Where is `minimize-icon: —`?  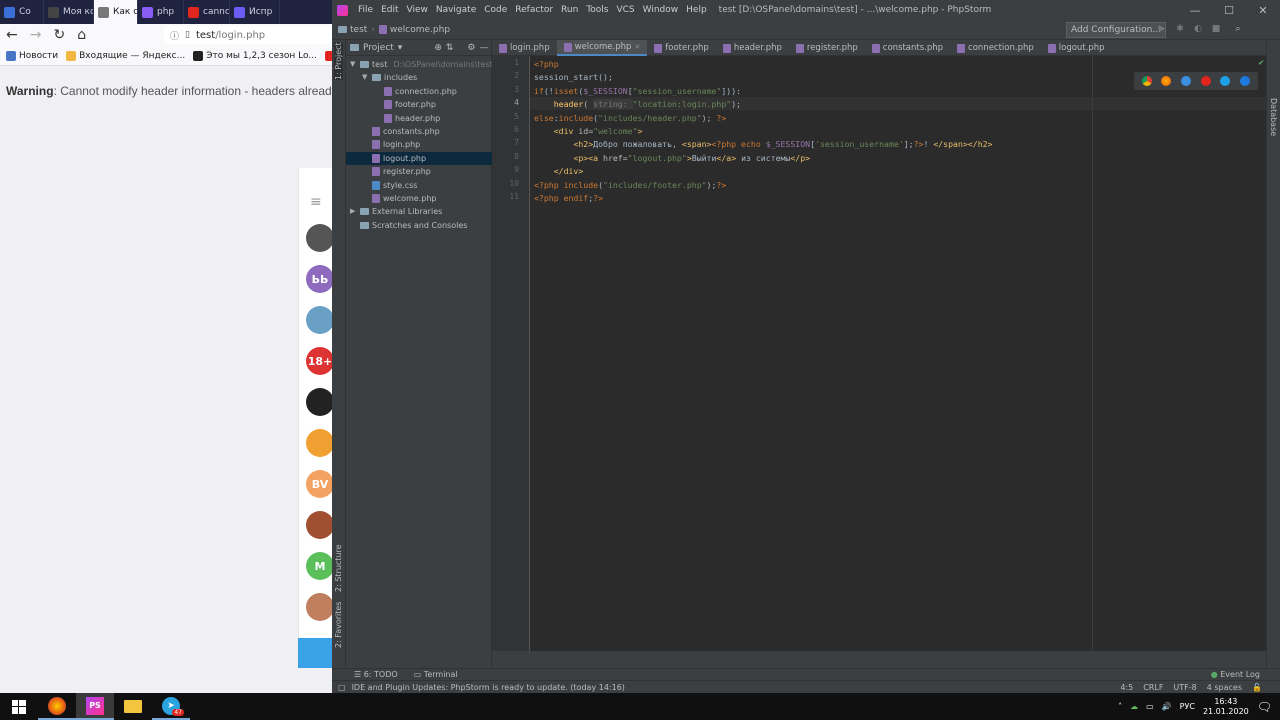
minimize-icon: — is located at coordinates (1195, 10).